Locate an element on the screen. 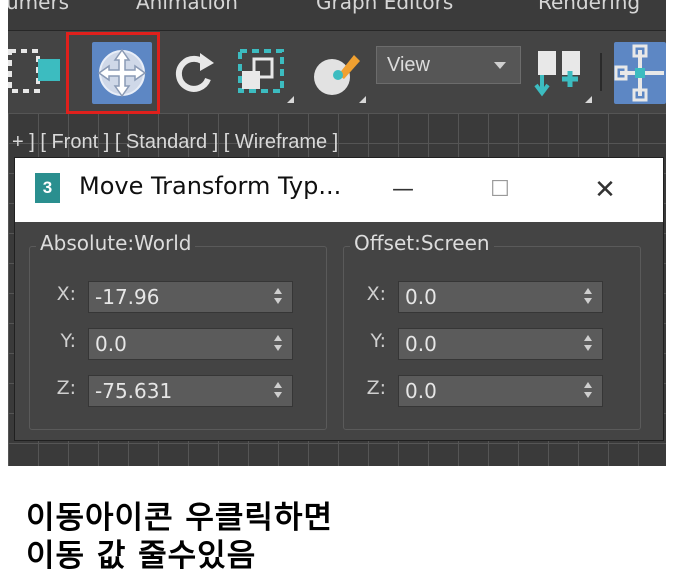 This screenshot has height=577, width=676. menu-item-rendering: Rendering is located at coordinates (589, 7).